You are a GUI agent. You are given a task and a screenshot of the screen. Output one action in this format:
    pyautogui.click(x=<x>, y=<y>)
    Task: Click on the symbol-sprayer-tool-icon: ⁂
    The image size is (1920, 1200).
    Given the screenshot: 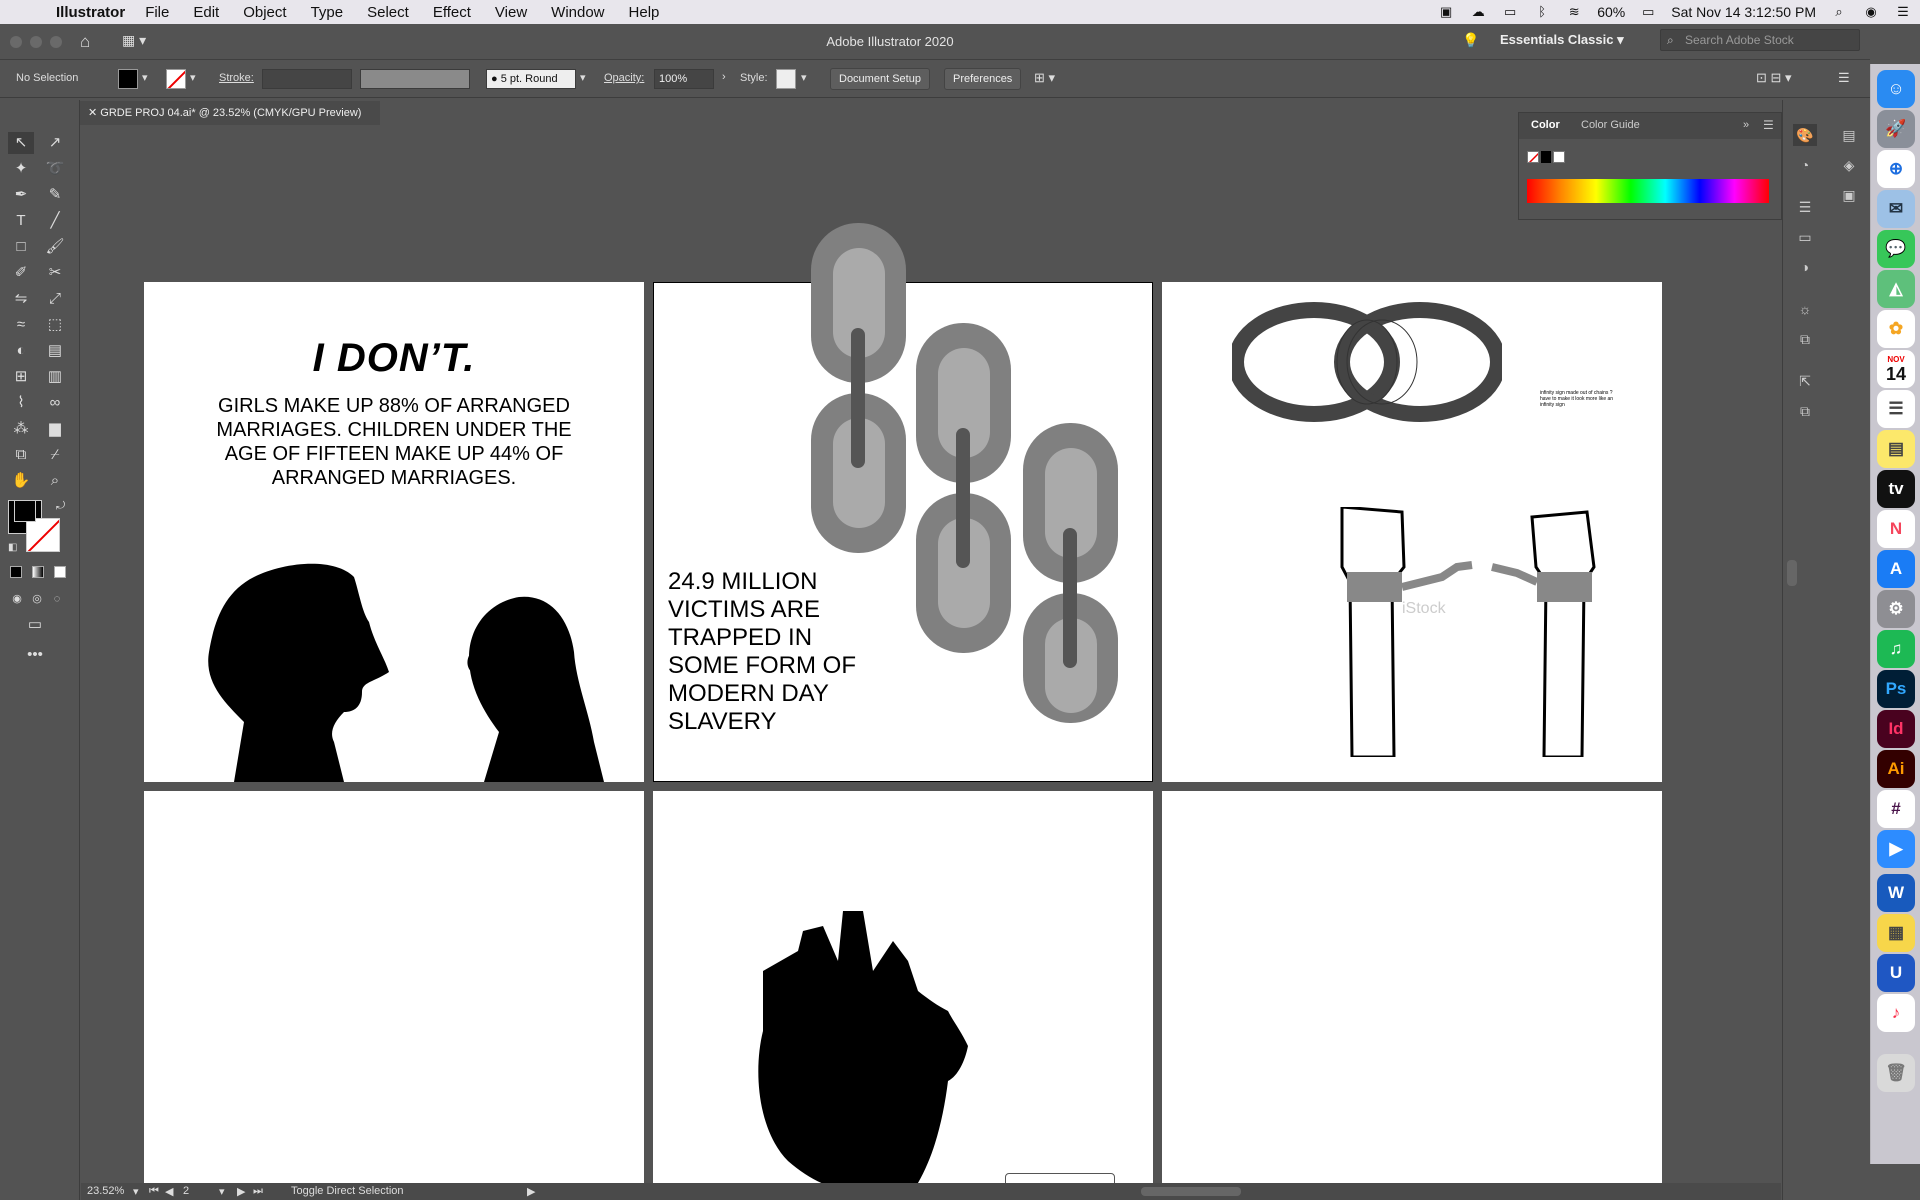 What is the action you would take?
    pyautogui.click(x=21, y=429)
    